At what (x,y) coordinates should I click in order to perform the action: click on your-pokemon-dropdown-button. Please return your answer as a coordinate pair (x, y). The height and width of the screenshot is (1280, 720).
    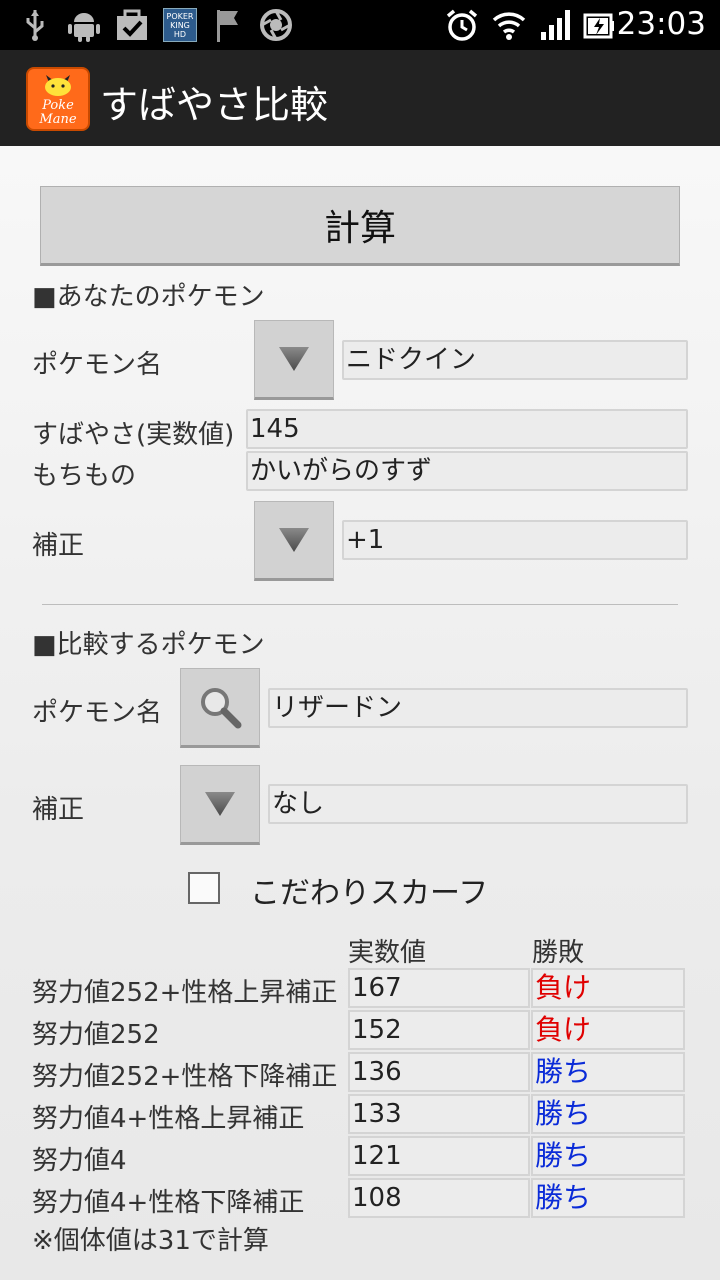
    Looking at the image, I should click on (294, 360).